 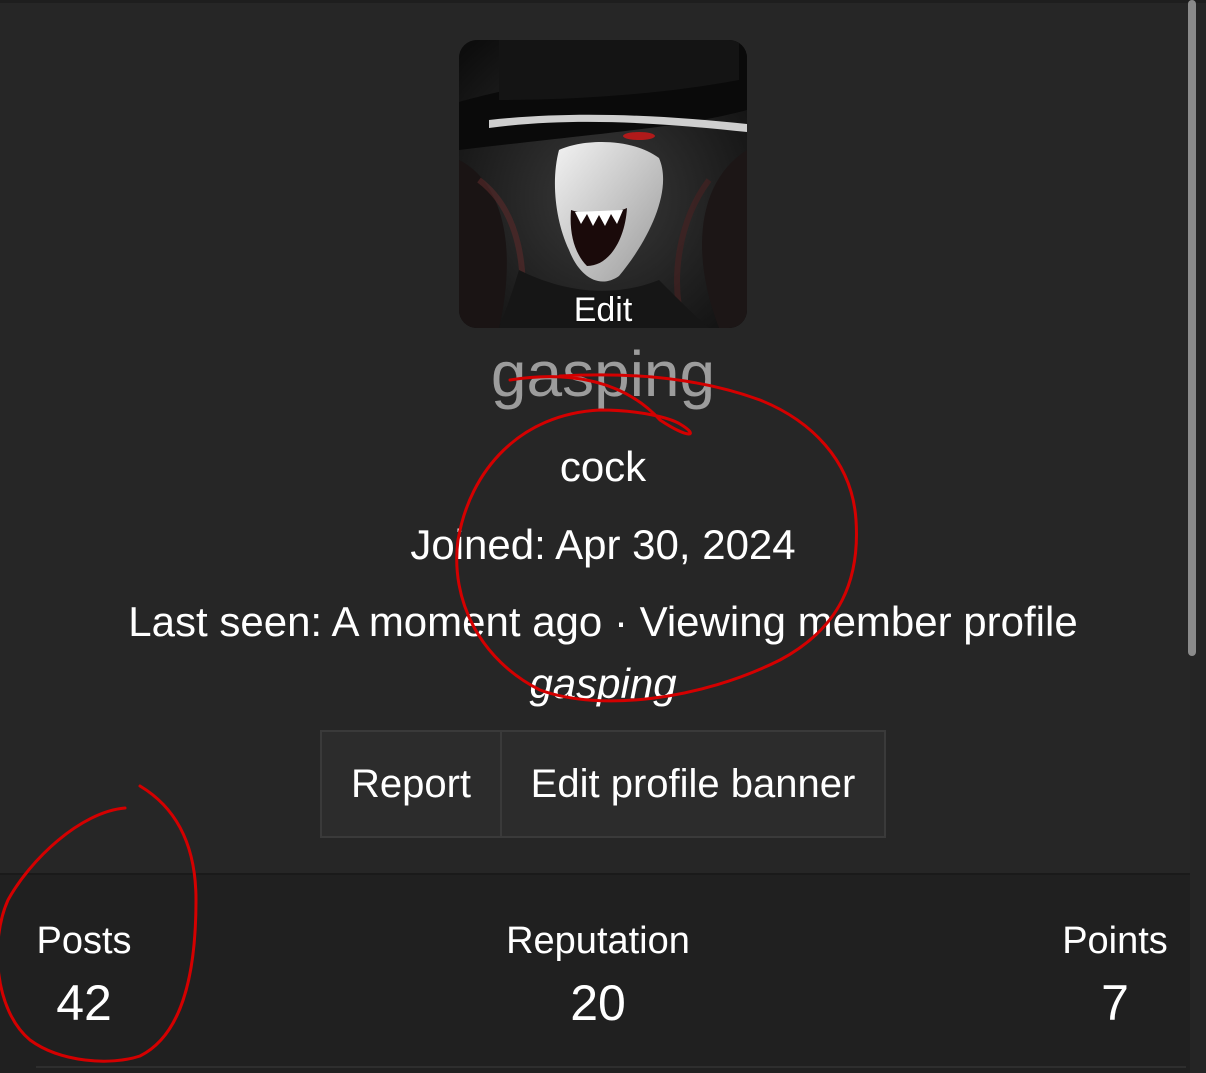 What do you see at coordinates (1192, 328) in the screenshot?
I see `scrollbar` at bounding box center [1192, 328].